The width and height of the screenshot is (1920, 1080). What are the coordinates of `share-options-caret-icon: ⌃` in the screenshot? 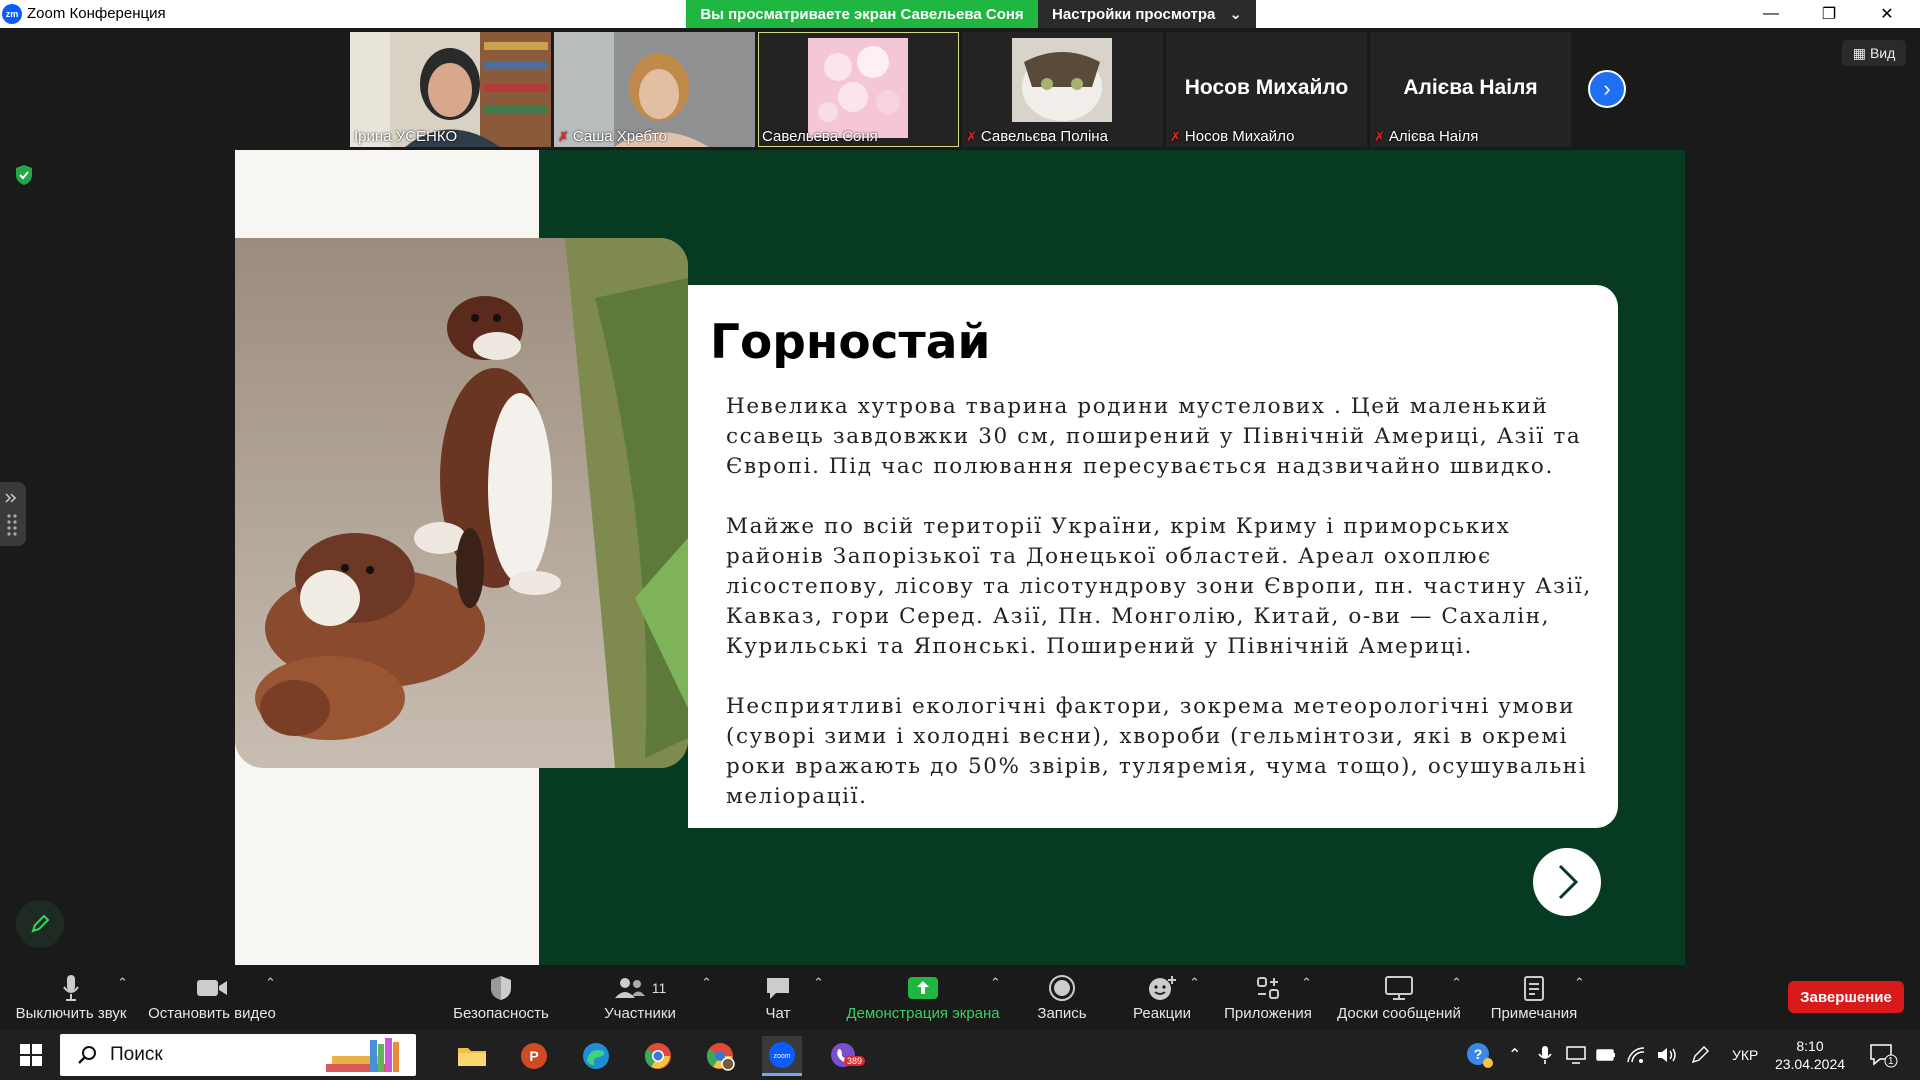 It's located at (995, 983).